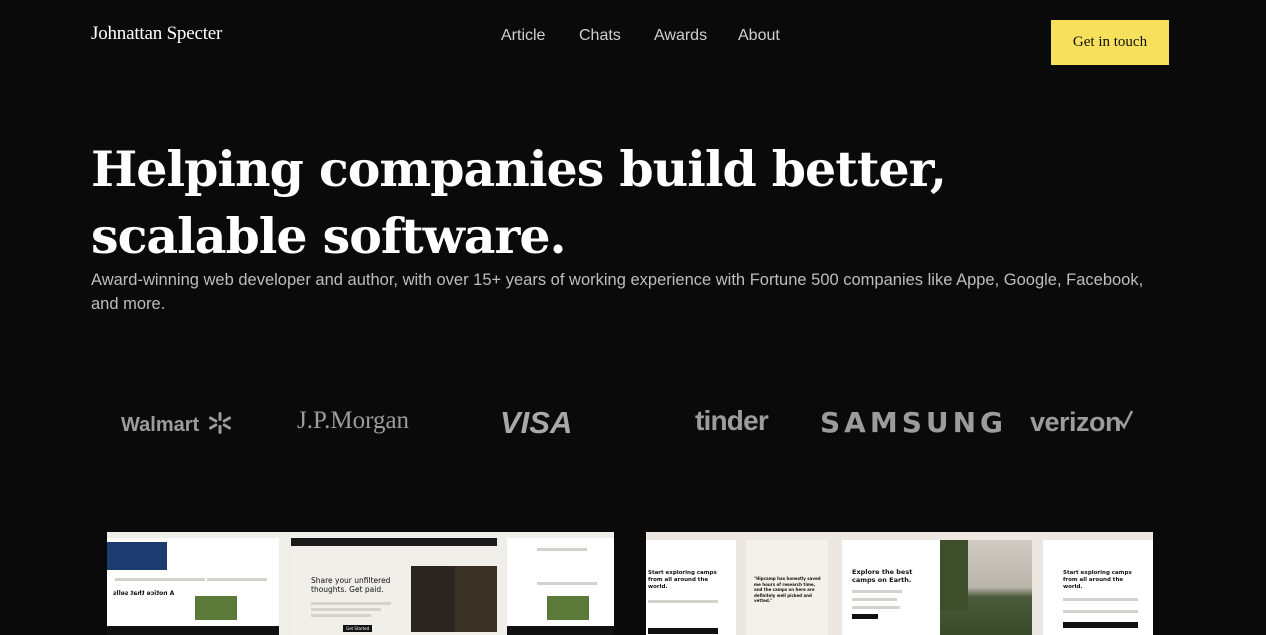  Describe the element at coordinates (914, 422) in the screenshot. I see `samsung-logo: SAMSUNG` at that location.